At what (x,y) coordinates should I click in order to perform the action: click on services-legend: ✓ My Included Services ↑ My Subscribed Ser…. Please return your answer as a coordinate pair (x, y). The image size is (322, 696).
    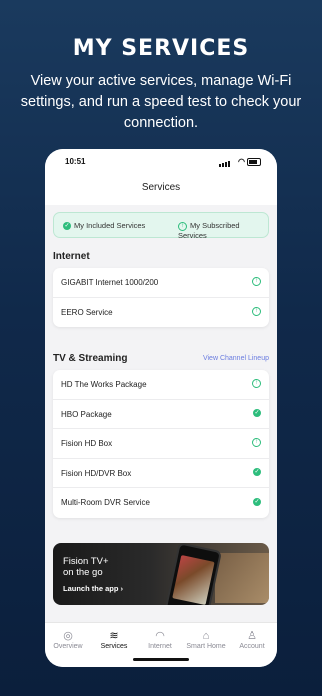
    Looking at the image, I should click on (161, 226).